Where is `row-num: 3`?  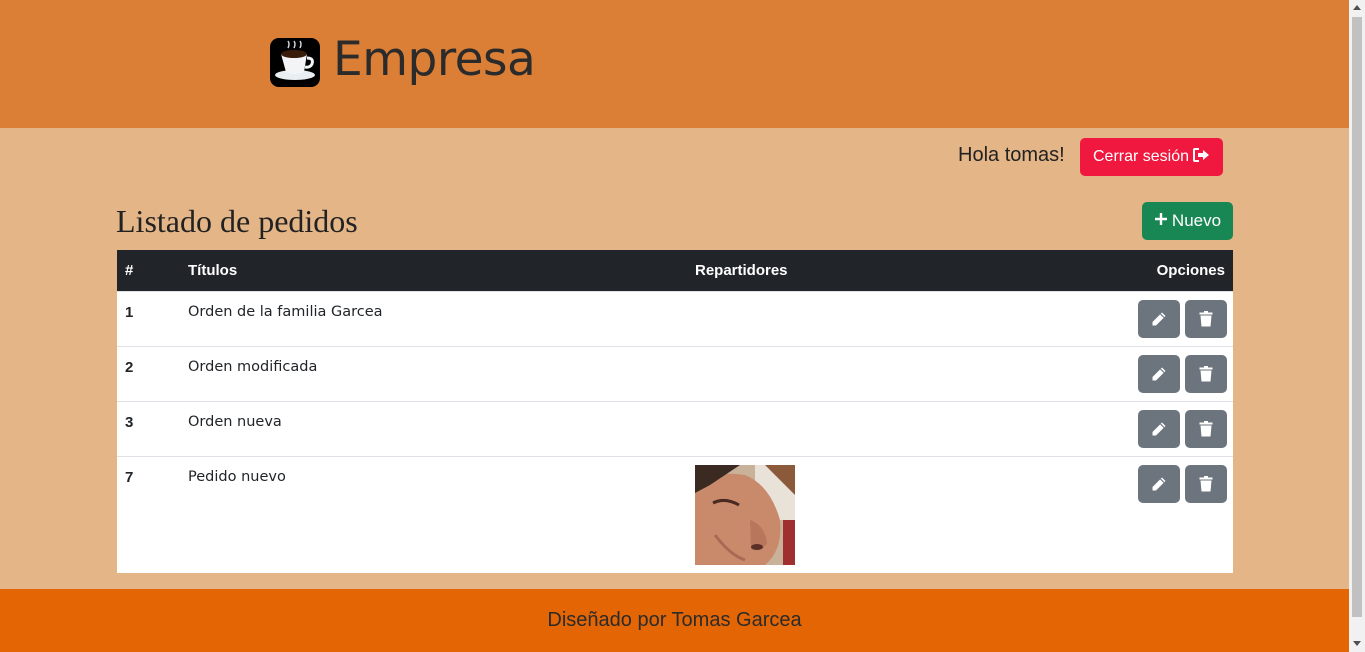 row-num: 3 is located at coordinates (129, 422).